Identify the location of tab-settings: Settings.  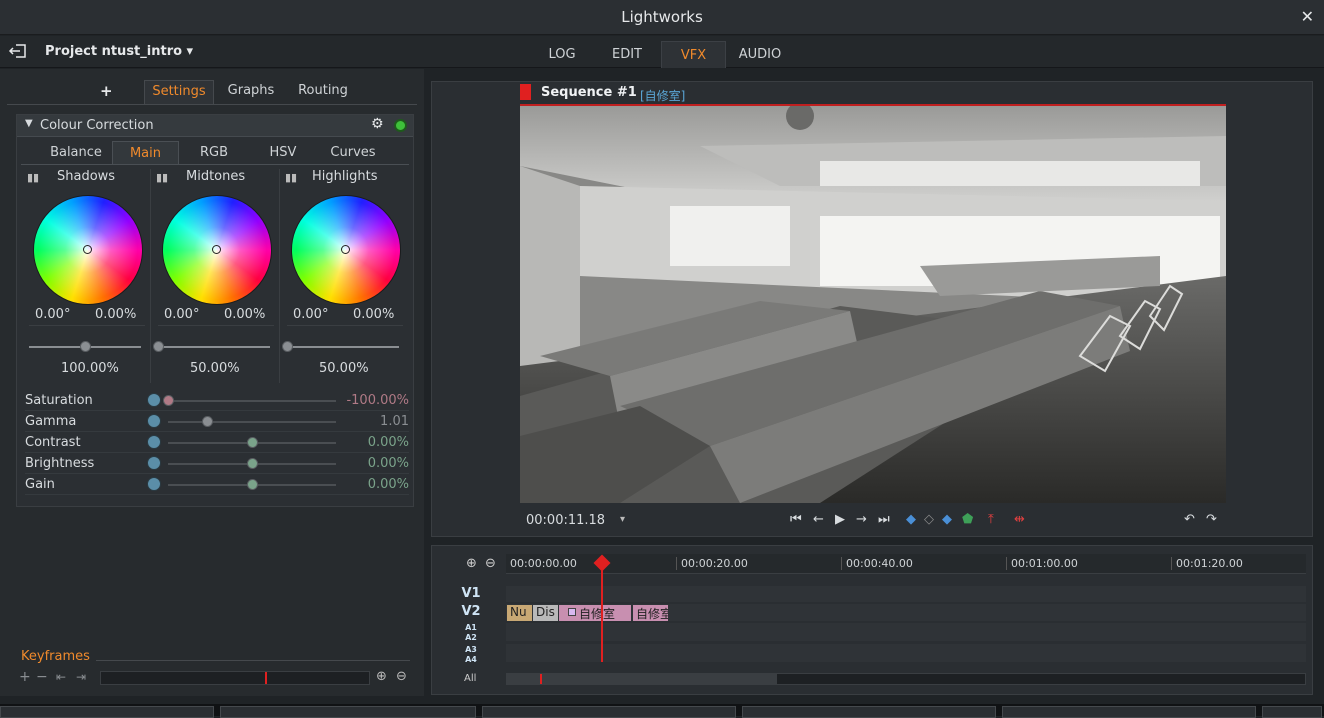
(179, 92).